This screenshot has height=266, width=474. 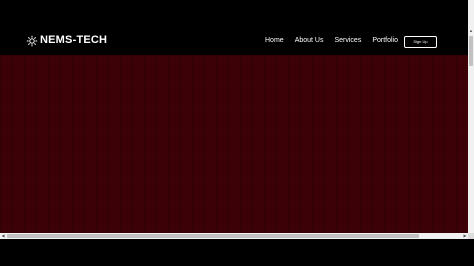 What do you see at coordinates (420, 42) in the screenshot?
I see `sign-up-button: Sign Up` at bounding box center [420, 42].